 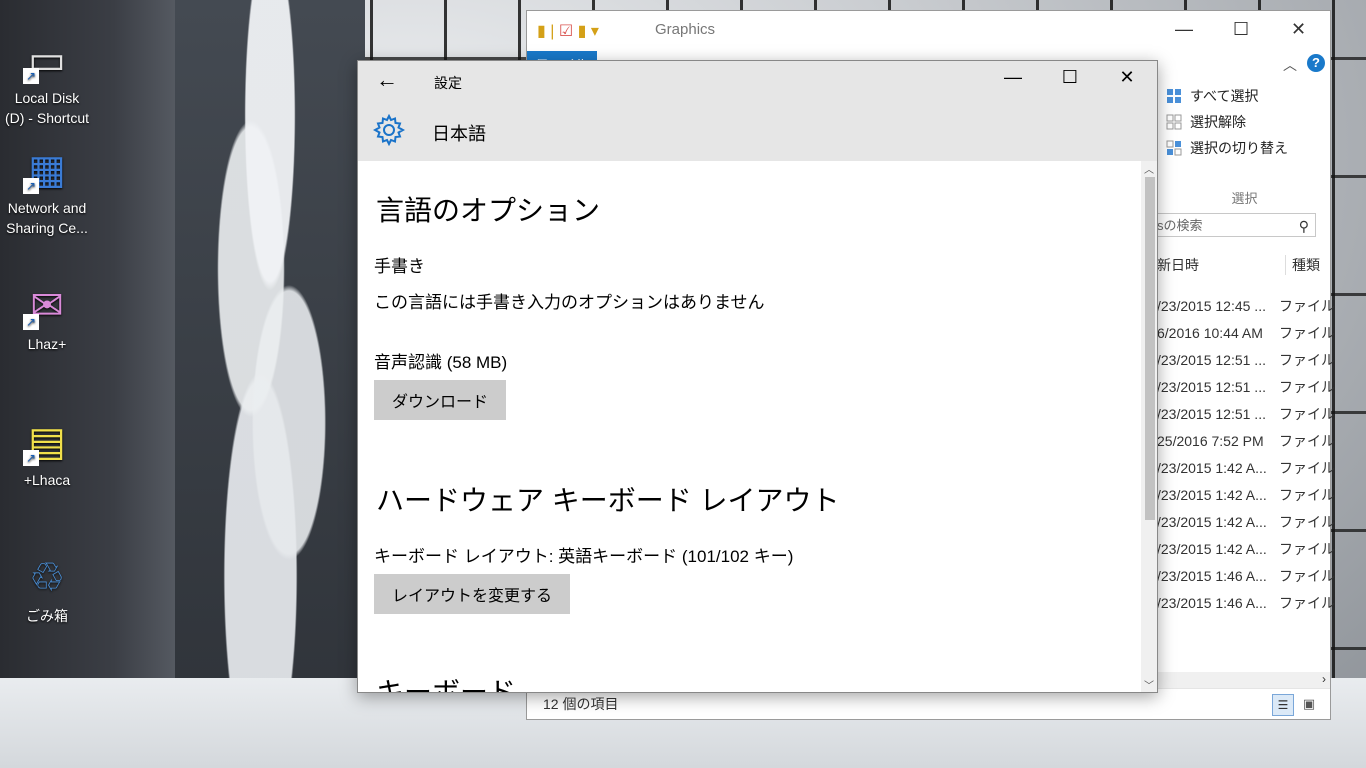 I want to click on details-view-icon: ☰, so click(x=1283, y=705).